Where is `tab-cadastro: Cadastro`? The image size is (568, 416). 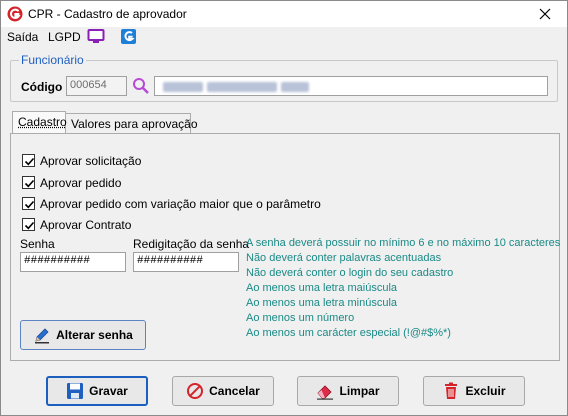
tab-cadastro: Cadastro is located at coordinates (39, 122).